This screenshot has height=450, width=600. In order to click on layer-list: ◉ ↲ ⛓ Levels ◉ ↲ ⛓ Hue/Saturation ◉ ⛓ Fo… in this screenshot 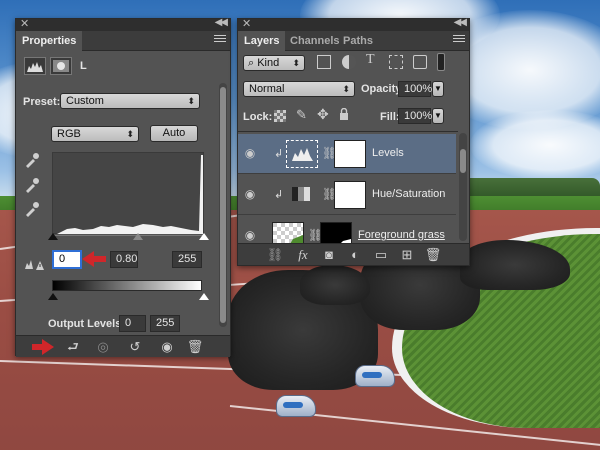, I will do `click(348, 187)`.